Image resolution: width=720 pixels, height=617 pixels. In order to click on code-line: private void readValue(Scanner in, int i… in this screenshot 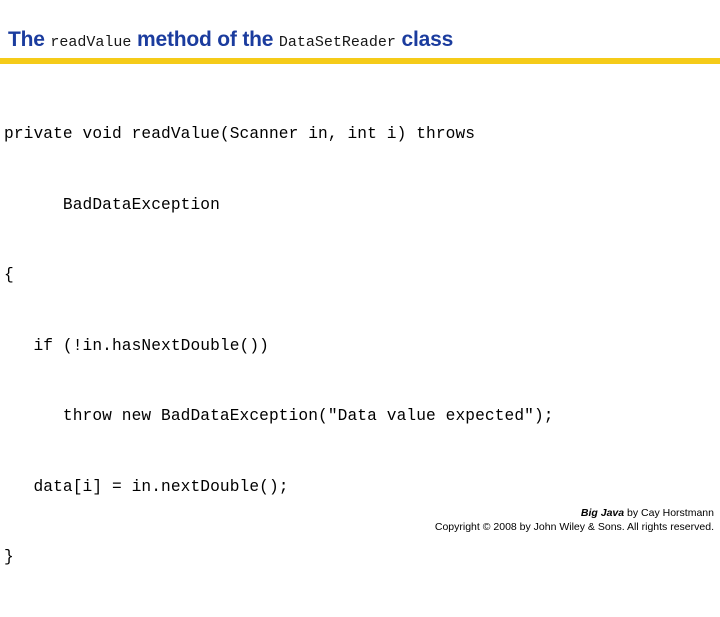, I will do `click(240, 134)`.